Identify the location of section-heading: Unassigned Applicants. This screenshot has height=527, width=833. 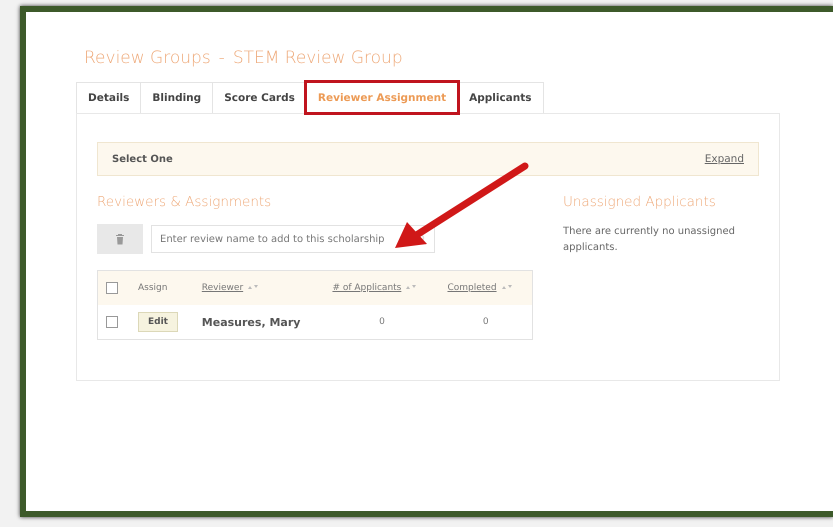
(640, 202).